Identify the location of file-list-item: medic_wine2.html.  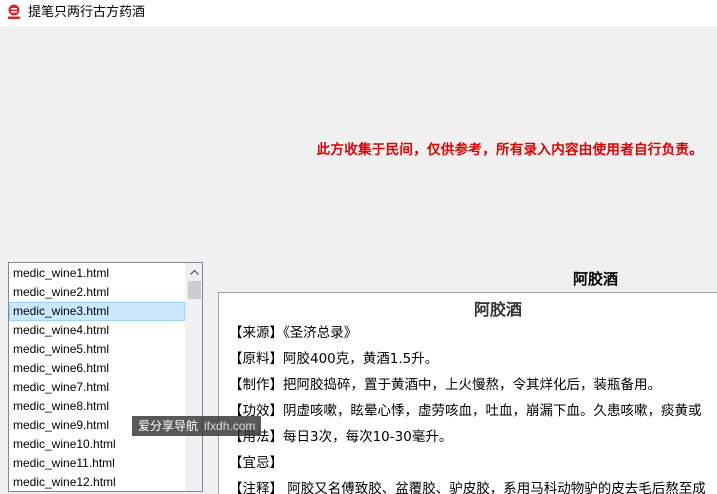
(97, 292).